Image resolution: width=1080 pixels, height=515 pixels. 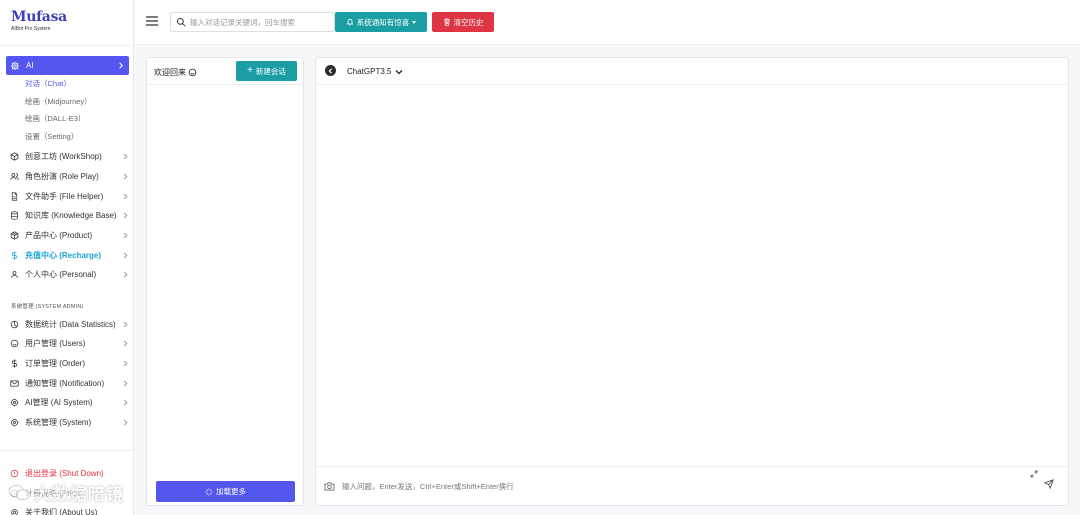 I want to click on load-more-button: 加载更多, so click(x=225, y=491).